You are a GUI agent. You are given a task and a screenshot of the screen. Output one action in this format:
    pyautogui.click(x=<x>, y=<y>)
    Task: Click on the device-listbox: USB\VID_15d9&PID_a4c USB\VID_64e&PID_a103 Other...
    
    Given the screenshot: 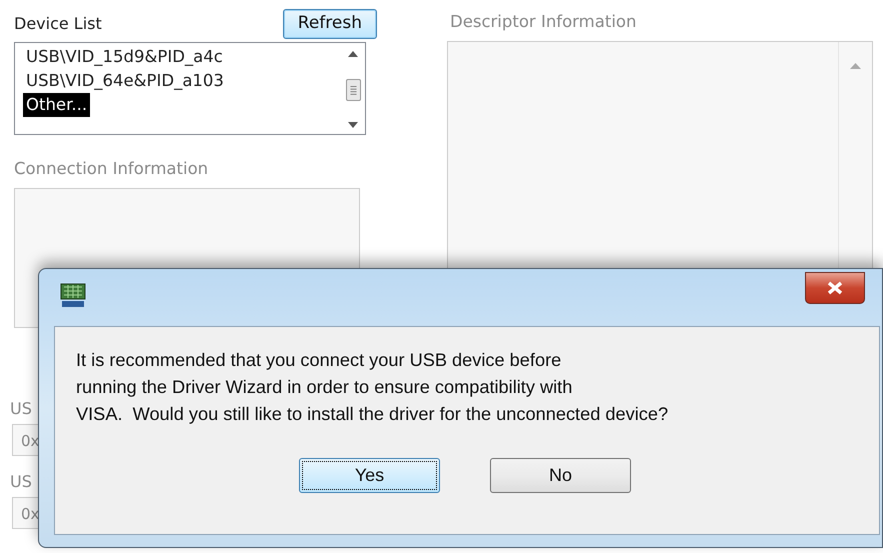 What is the action you would take?
    pyautogui.click(x=190, y=88)
    